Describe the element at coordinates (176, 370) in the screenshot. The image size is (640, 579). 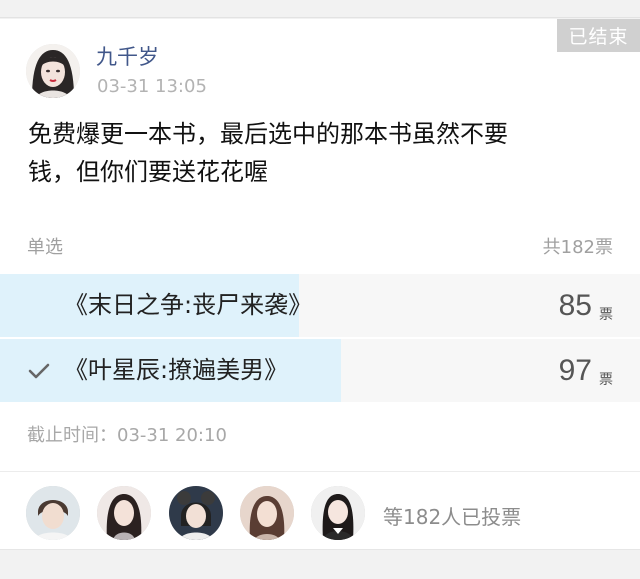
I see `option-label: 《叶星辰:撩遍美男》` at that location.